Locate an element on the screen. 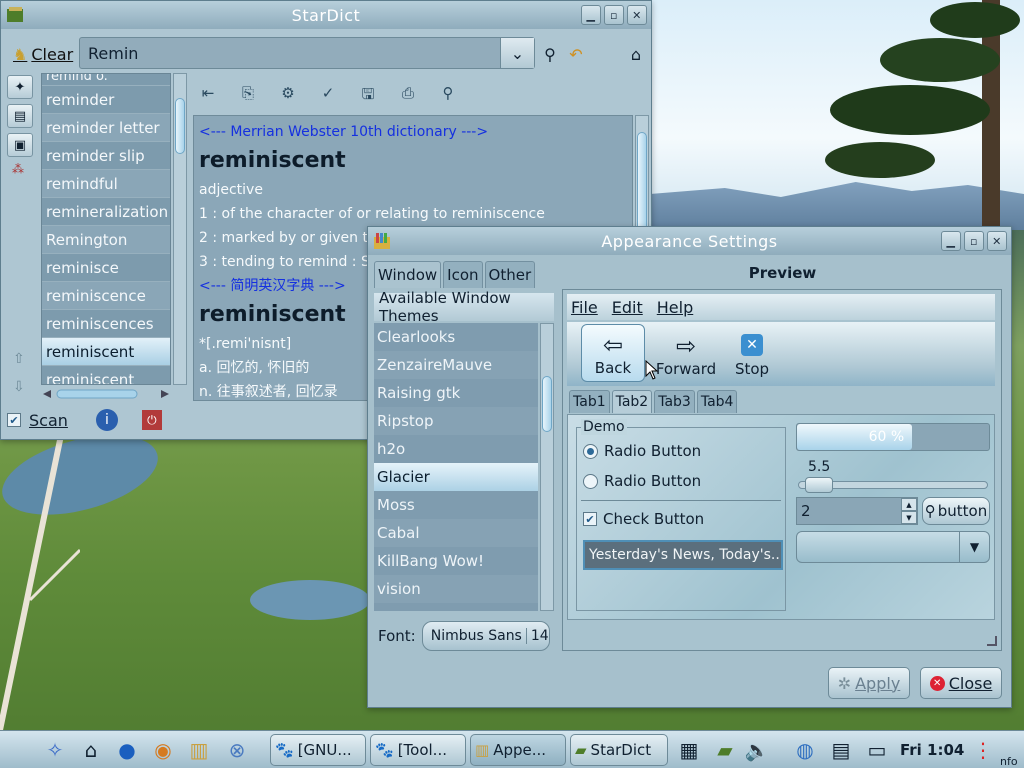 The height and width of the screenshot is (768, 1024). list-item: reminder slip is located at coordinates (106, 156).